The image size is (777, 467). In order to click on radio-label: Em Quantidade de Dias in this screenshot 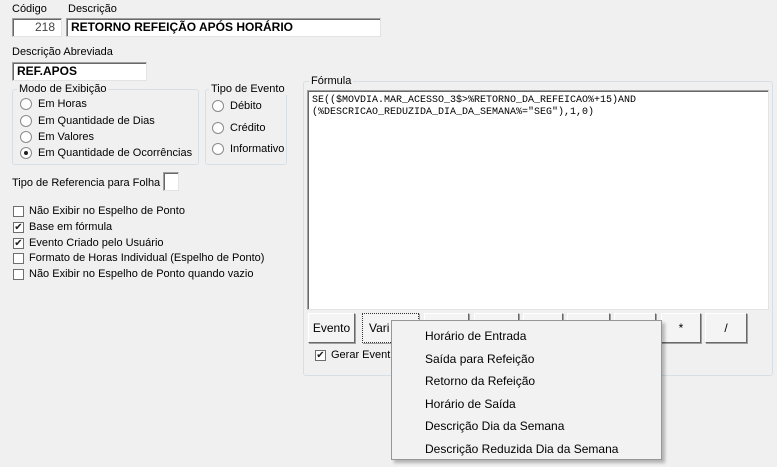, I will do `click(96, 121)`.